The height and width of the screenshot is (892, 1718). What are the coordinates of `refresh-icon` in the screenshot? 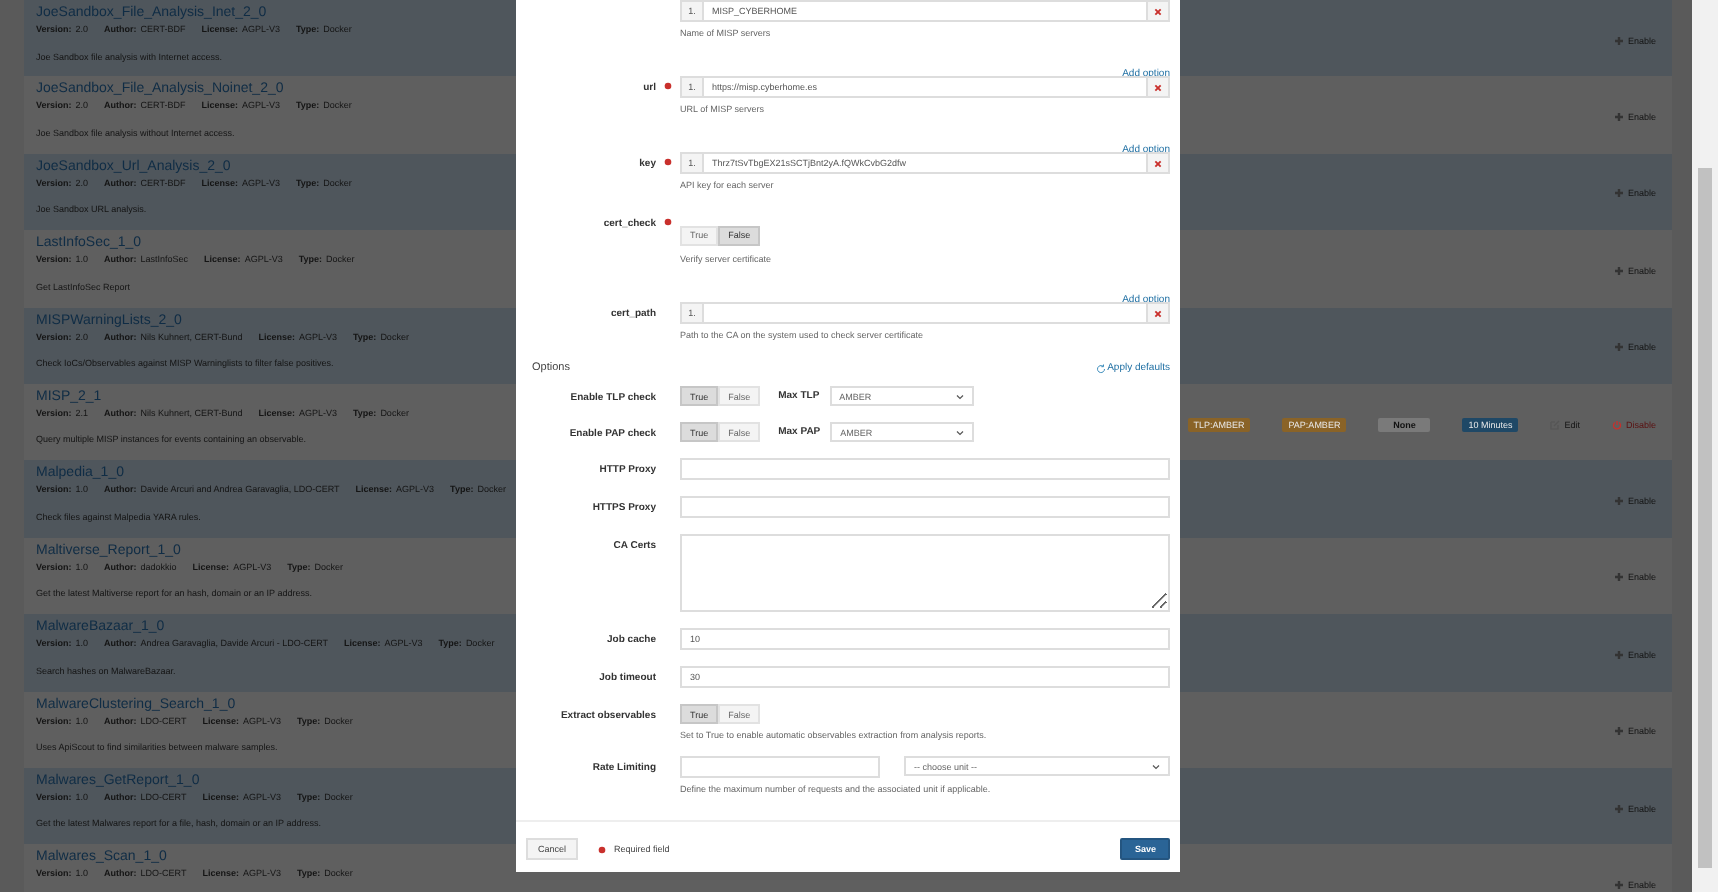 It's located at (1100, 368).